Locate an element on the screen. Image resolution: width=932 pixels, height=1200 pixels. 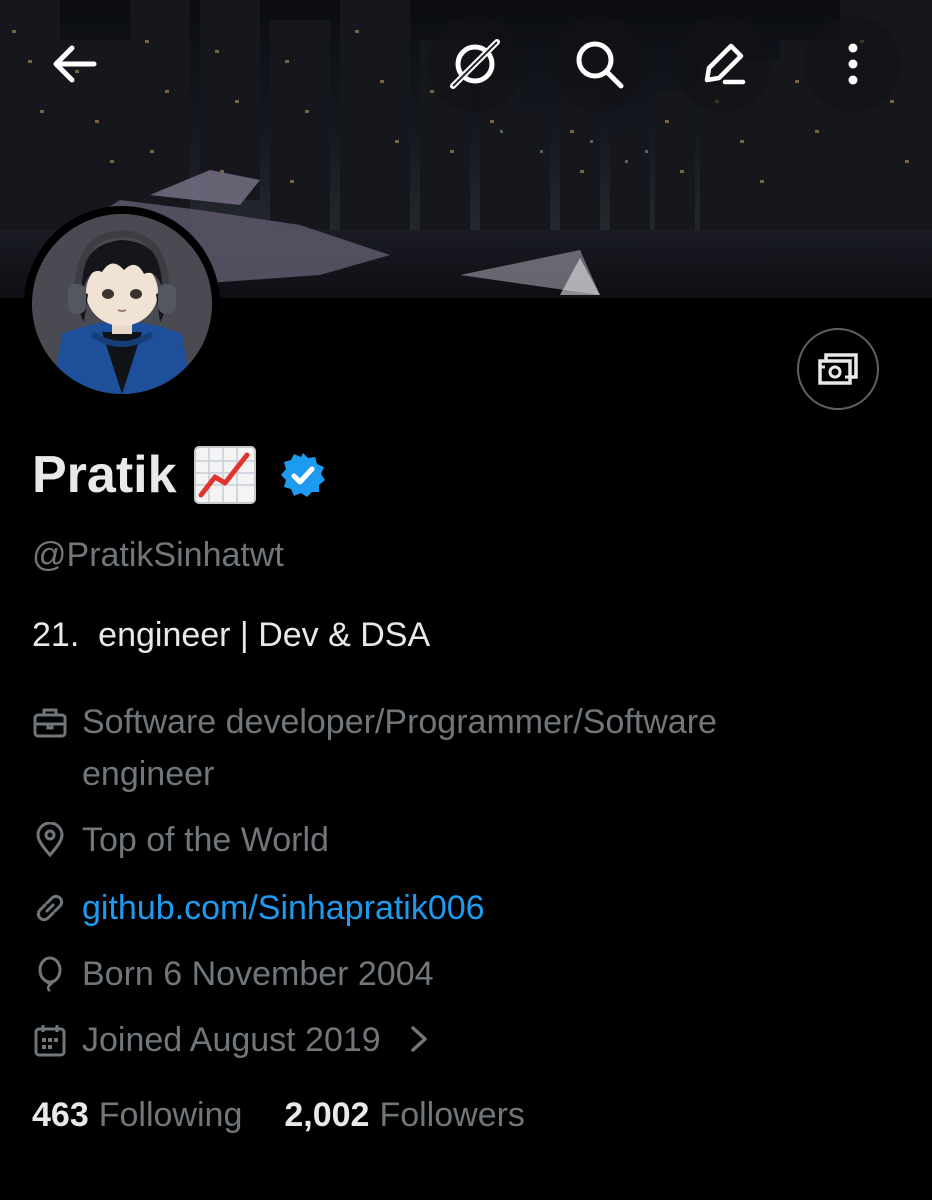
following-label: Following is located at coordinates (170, 1115).